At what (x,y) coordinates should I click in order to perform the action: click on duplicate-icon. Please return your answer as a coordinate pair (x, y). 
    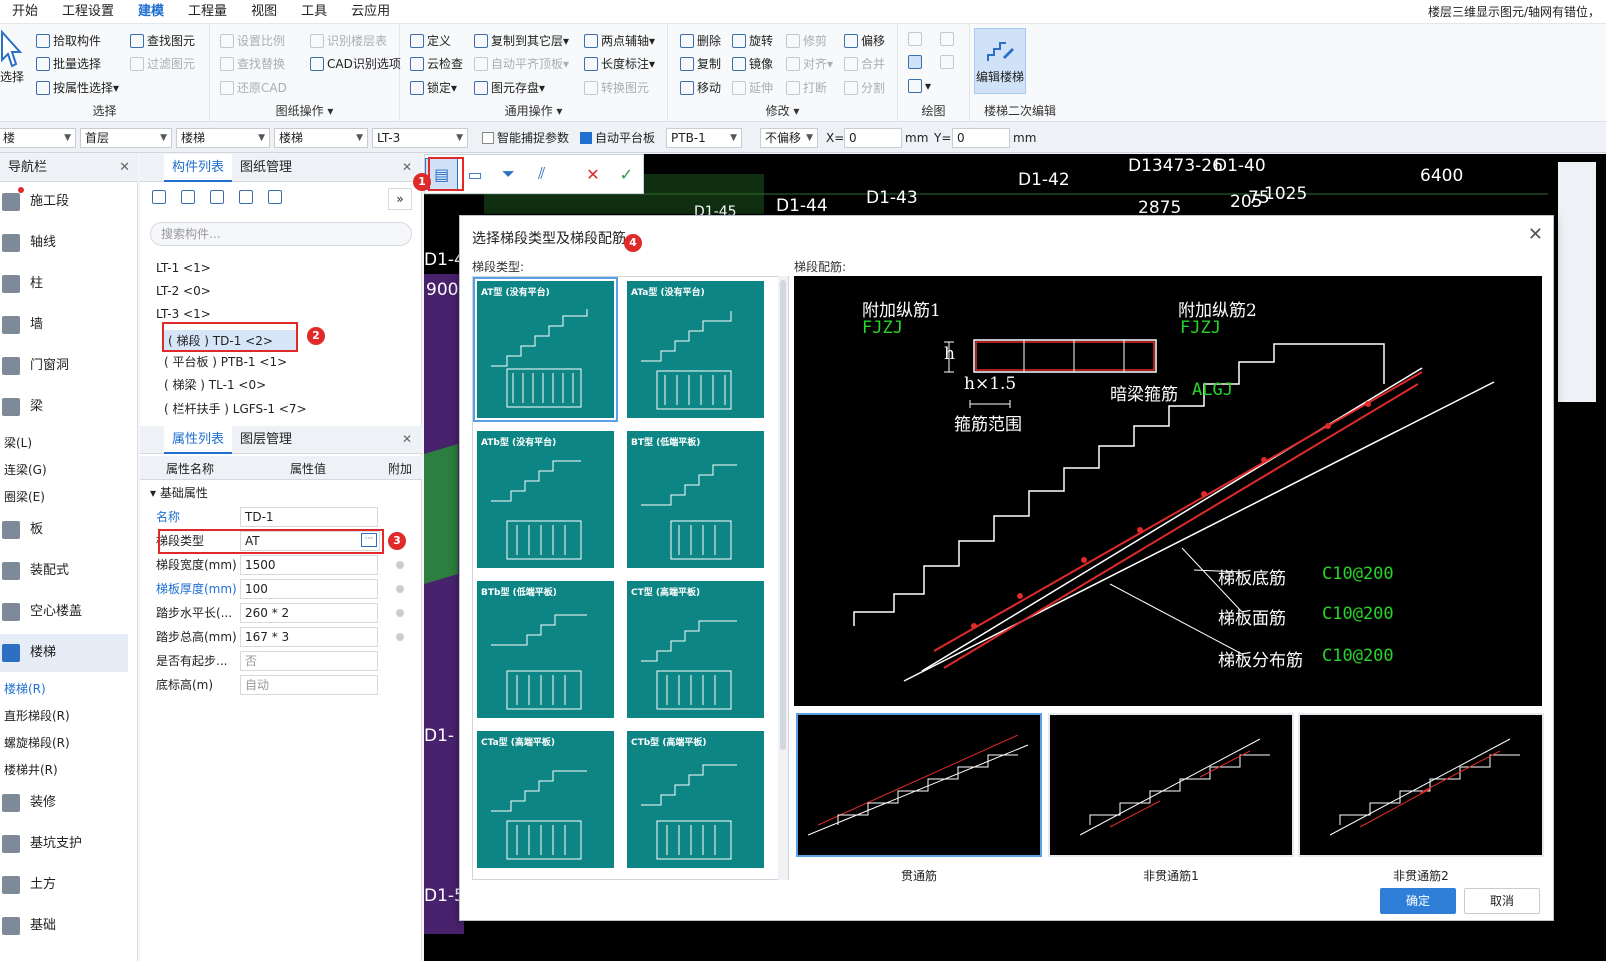
    Looking at the image, I should click on (246, 197).